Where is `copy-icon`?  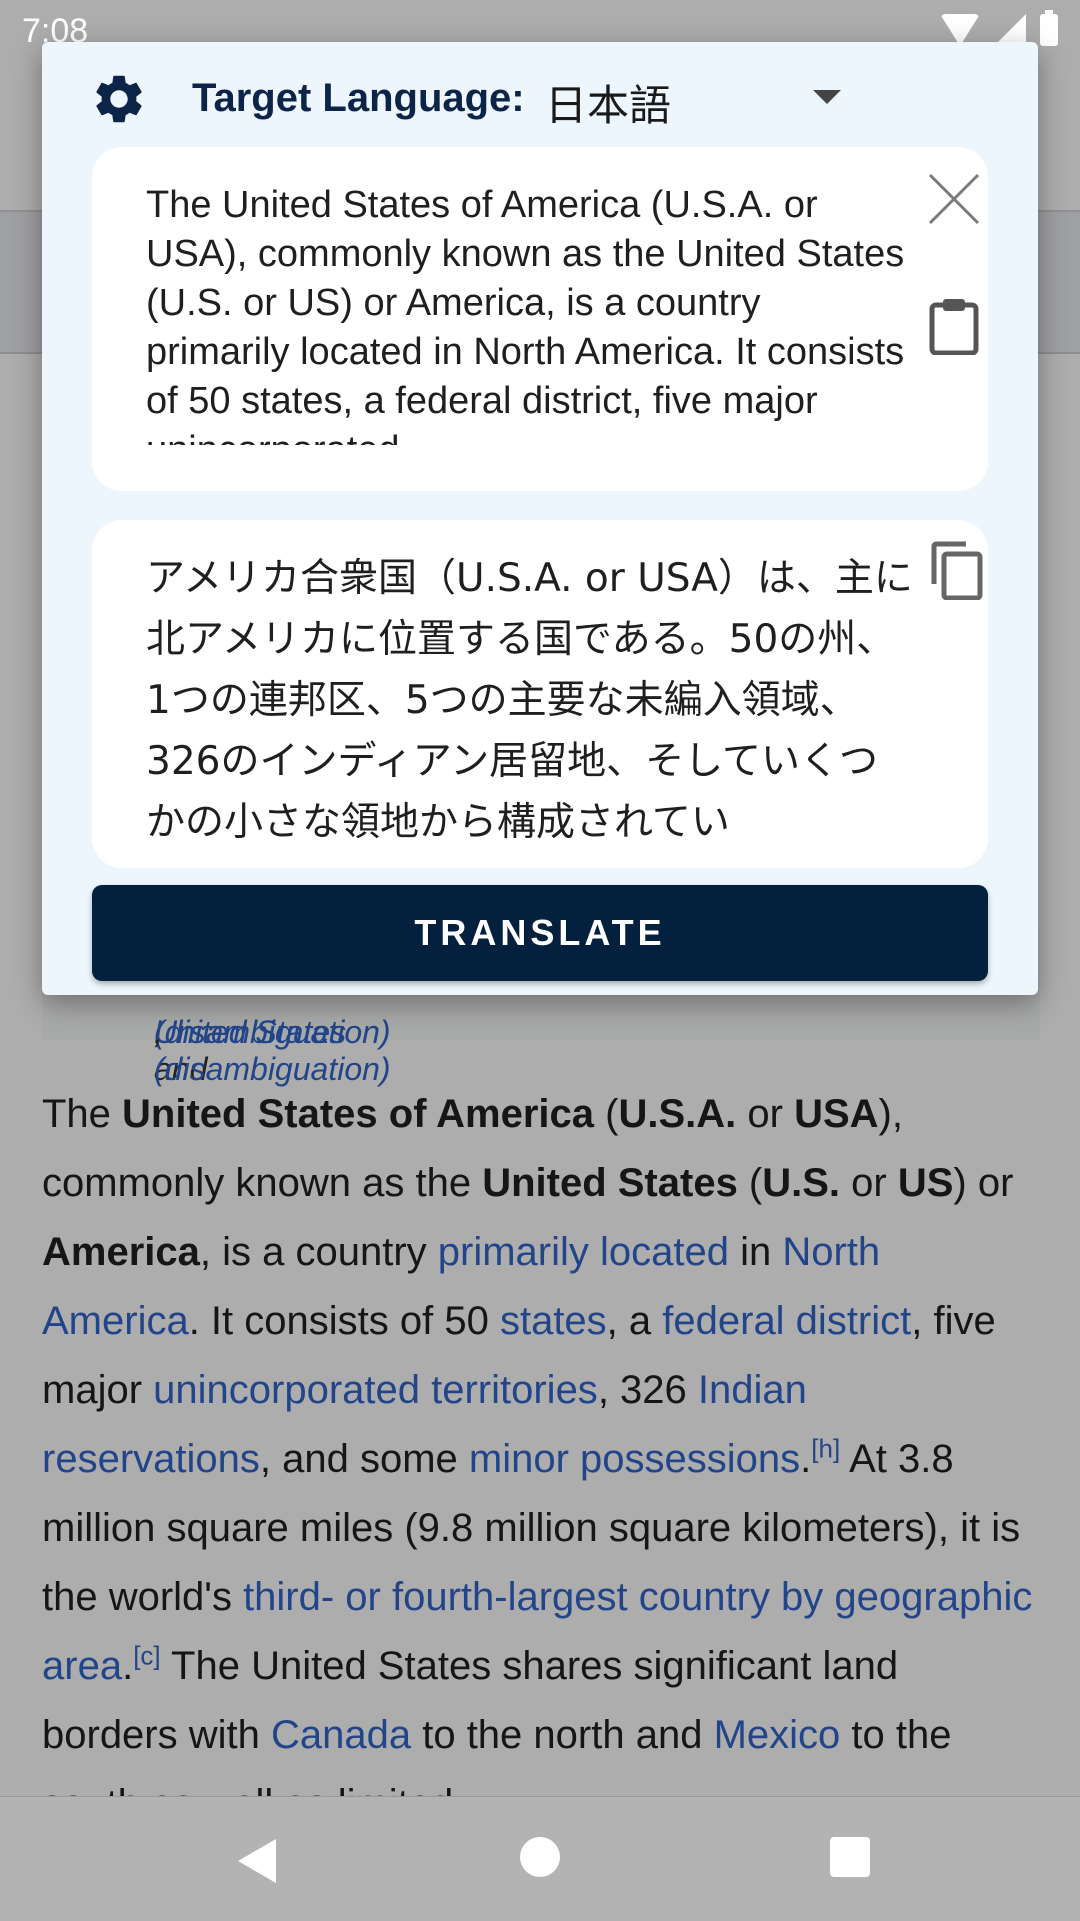 copy-icon is located at coordinates (956, 570).